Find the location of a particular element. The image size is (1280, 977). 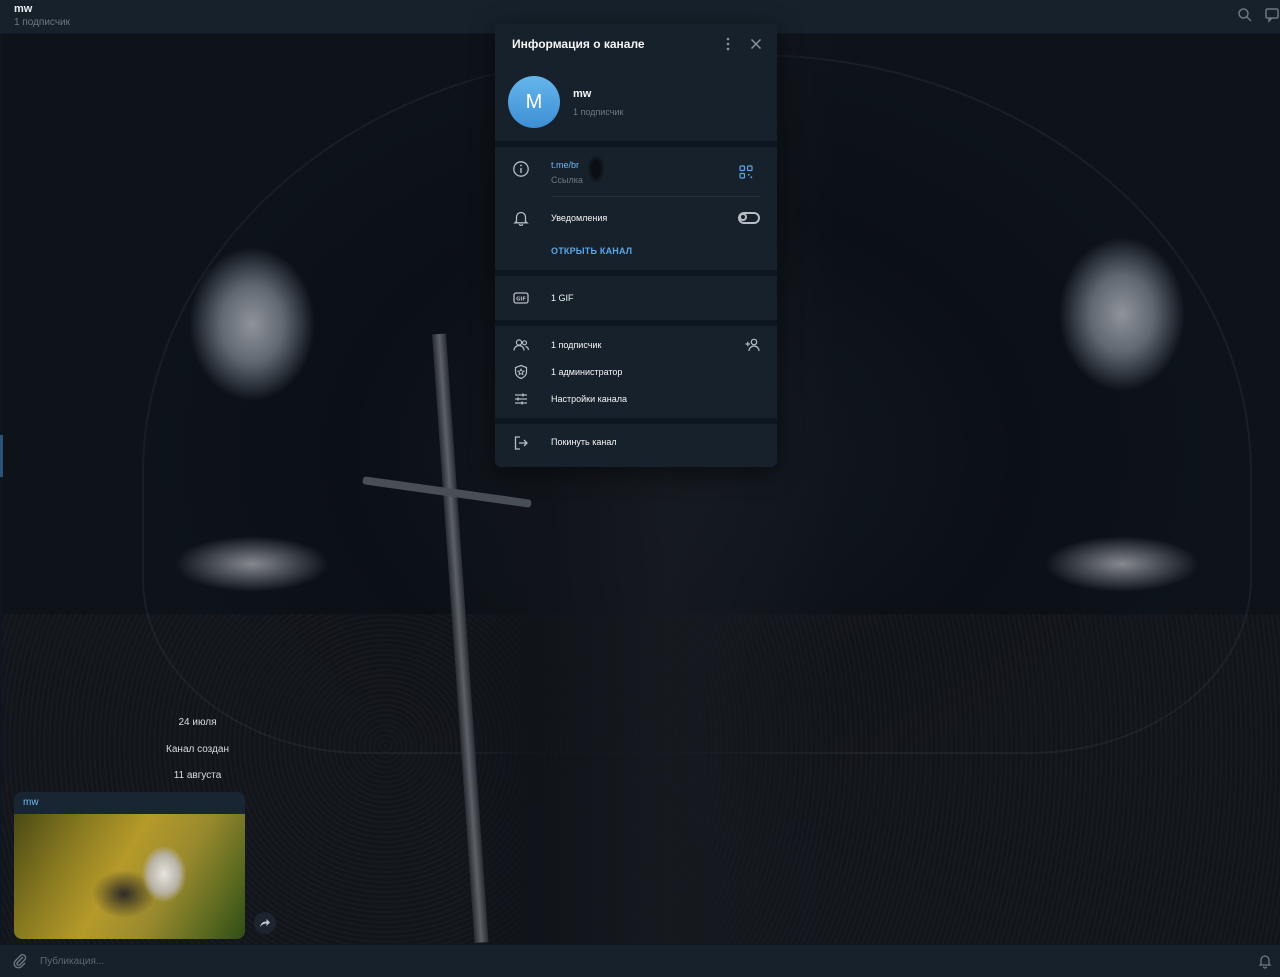

channel-post: mw is located at coordinates (129, 865).